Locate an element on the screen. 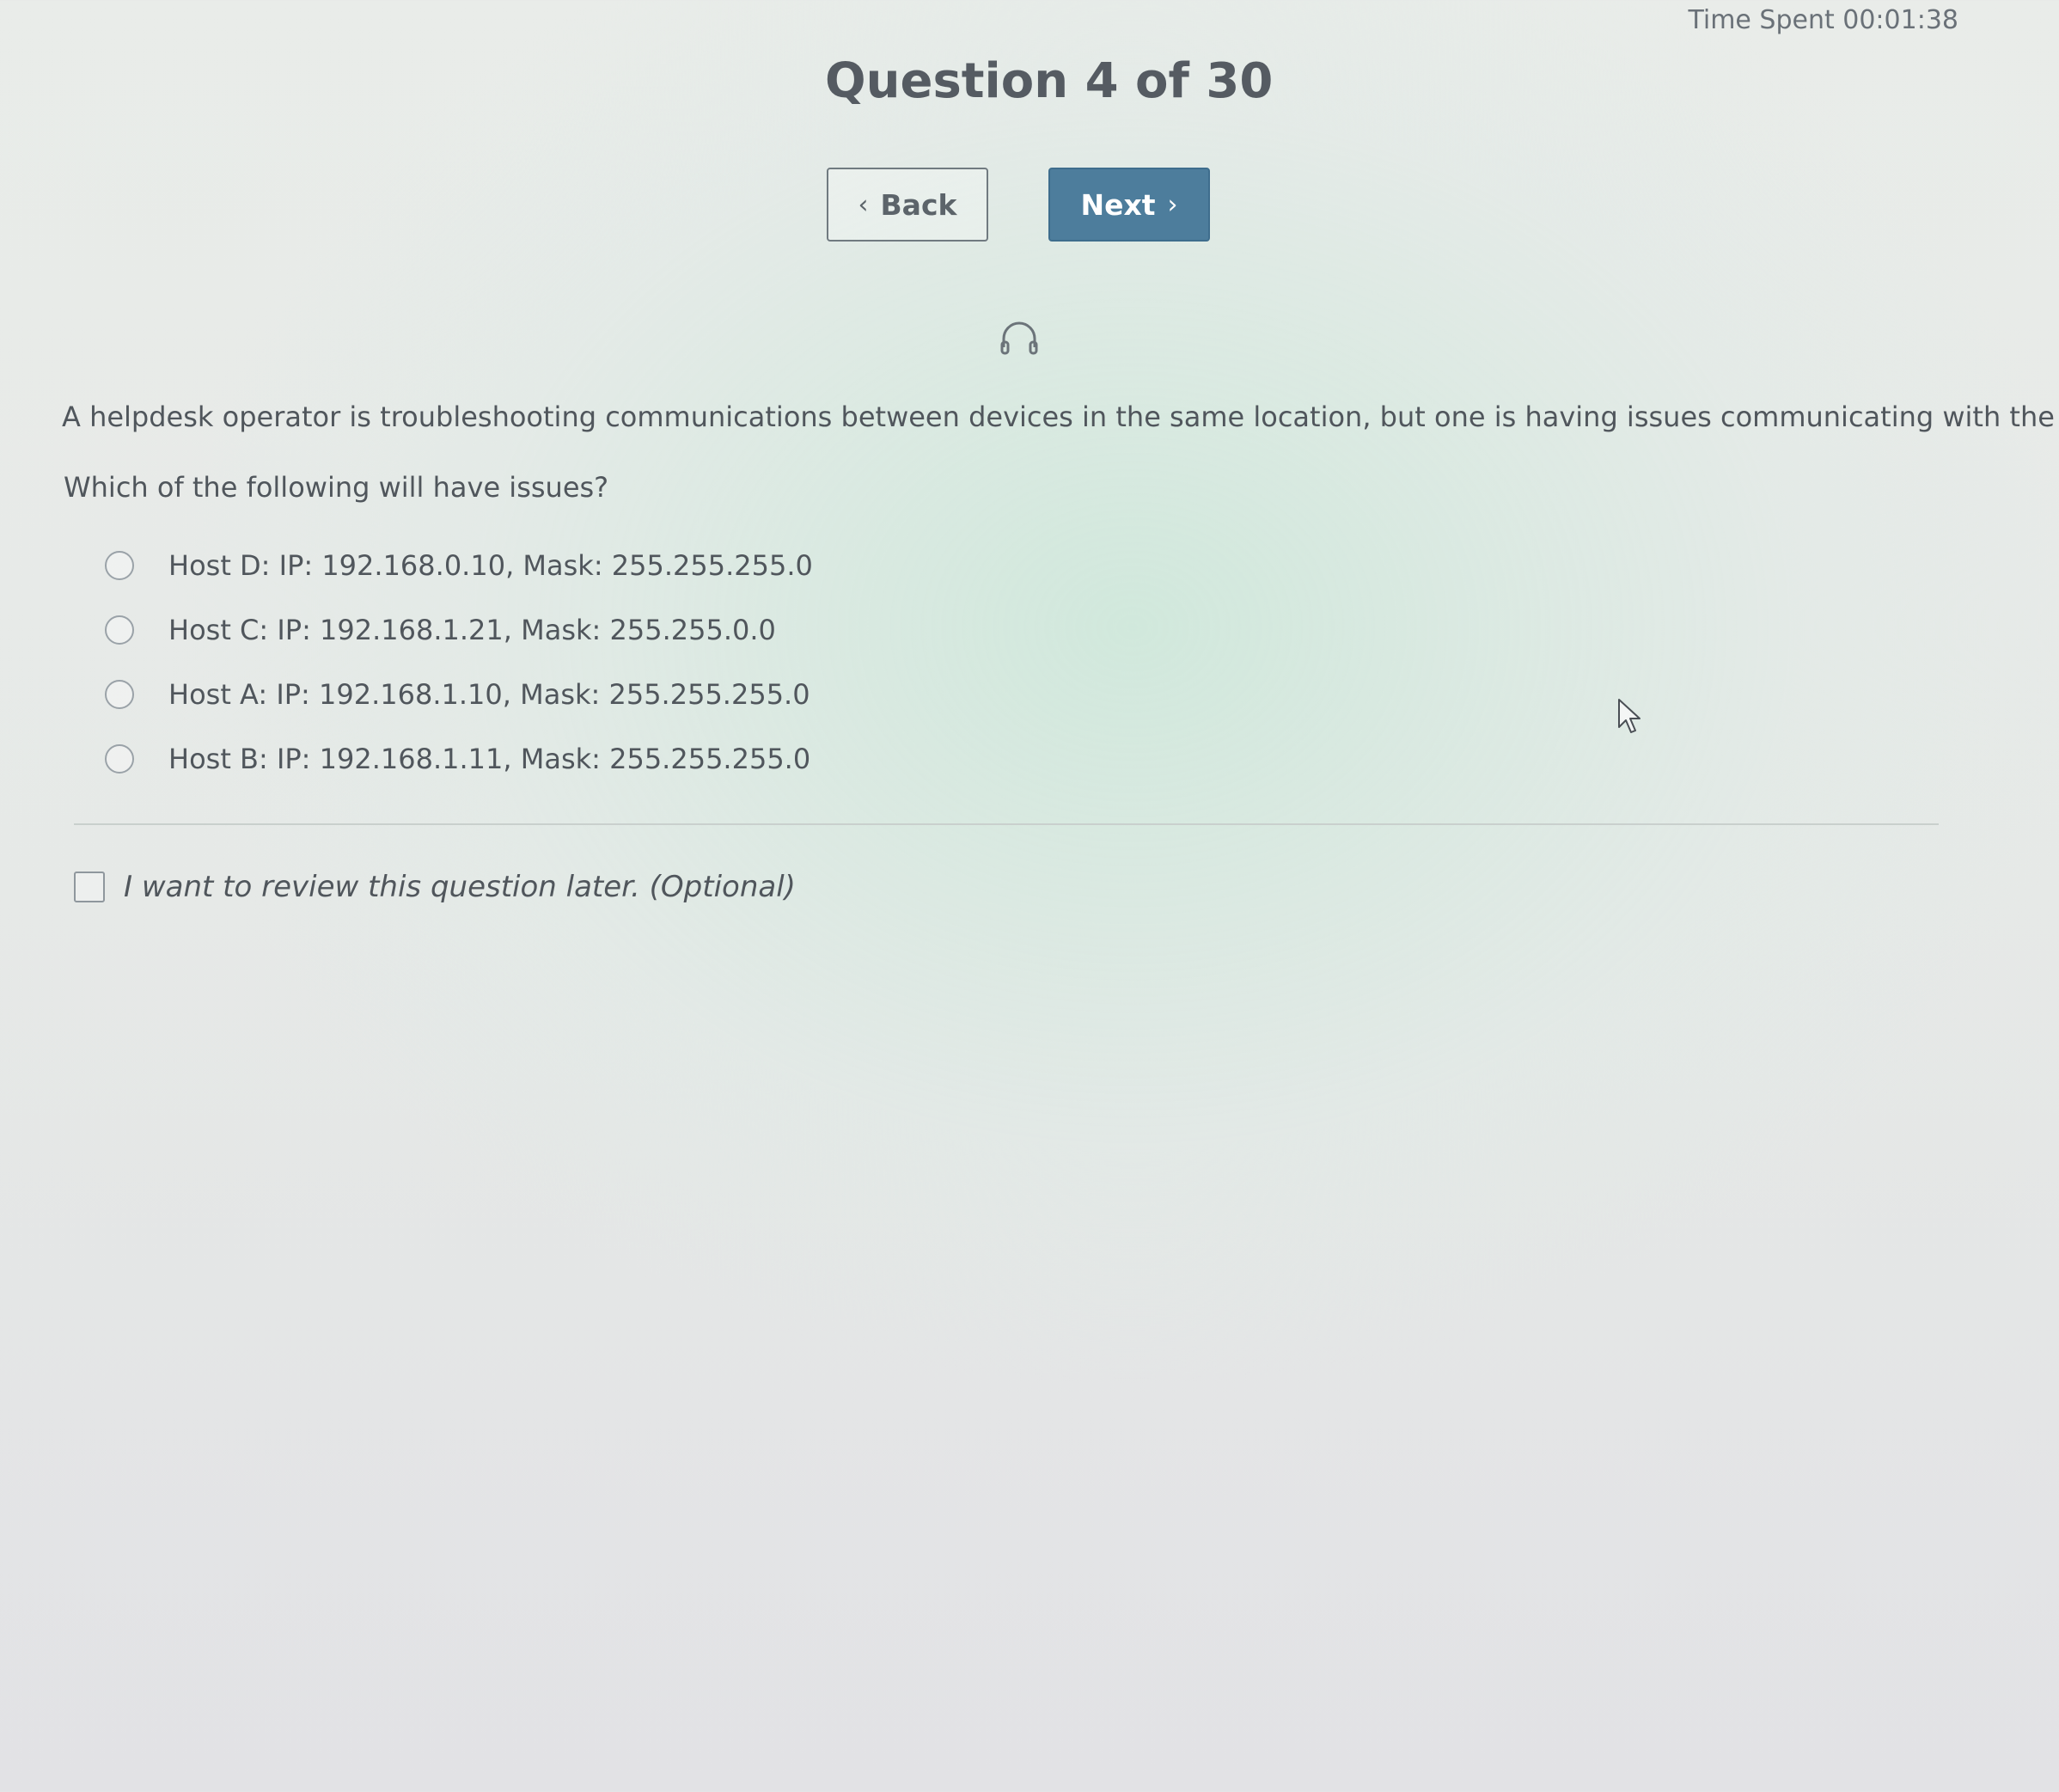  section-divider is located at coordinates (1006, 824).